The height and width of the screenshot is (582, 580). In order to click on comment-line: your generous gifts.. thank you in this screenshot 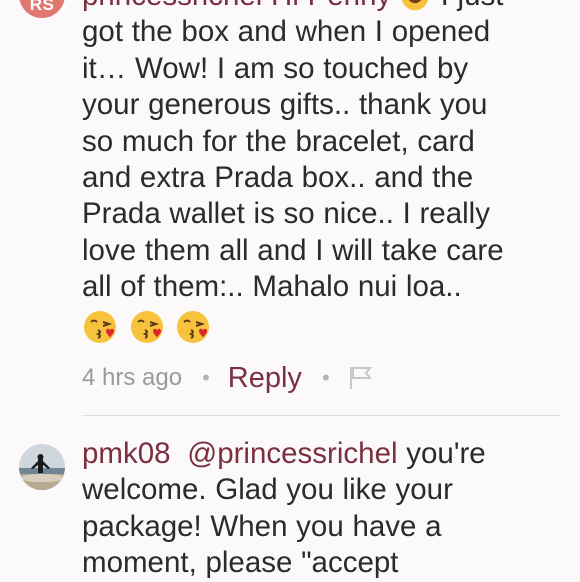, I will do `click(285, 105)`.